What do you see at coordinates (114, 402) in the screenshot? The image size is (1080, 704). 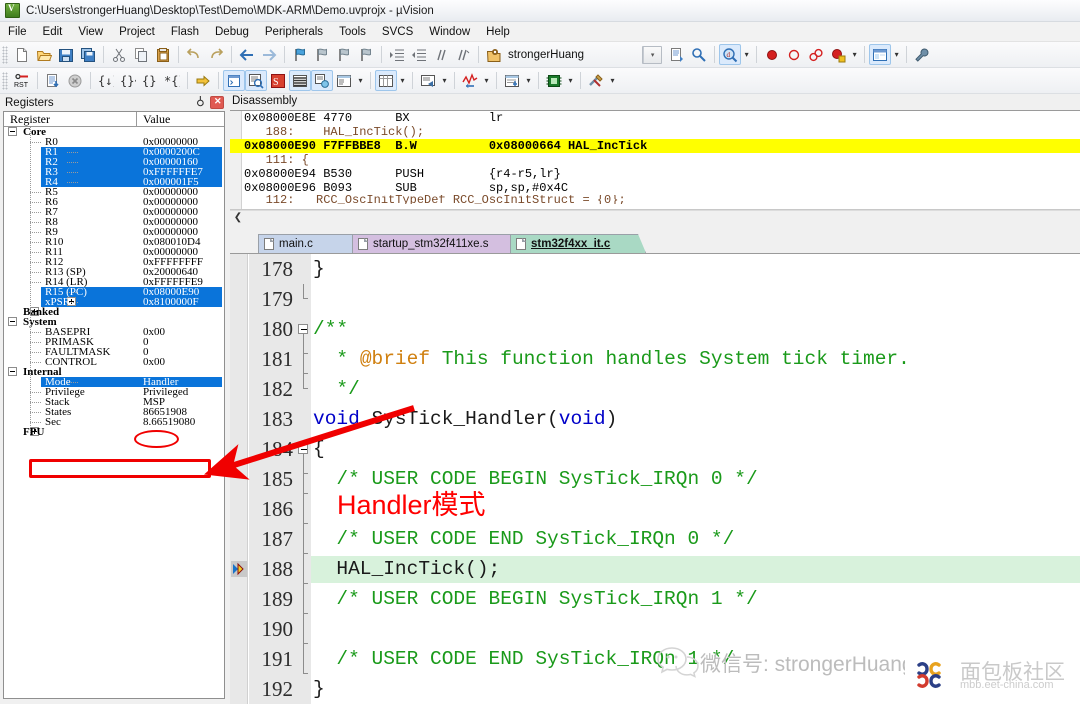 I see `register-row: Stack MSP` at bounding box center [114, 402].